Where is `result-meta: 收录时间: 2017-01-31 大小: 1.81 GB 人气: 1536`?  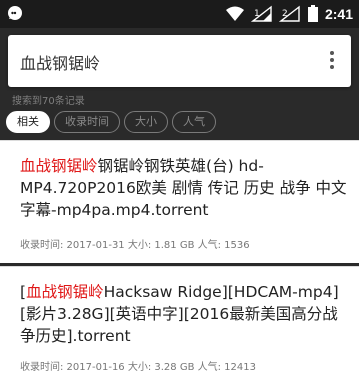
result-meta: 收录时间: 2017-01-31 大小: 1.81 GB 人气: 1536 is located at coordinates (135, 245).